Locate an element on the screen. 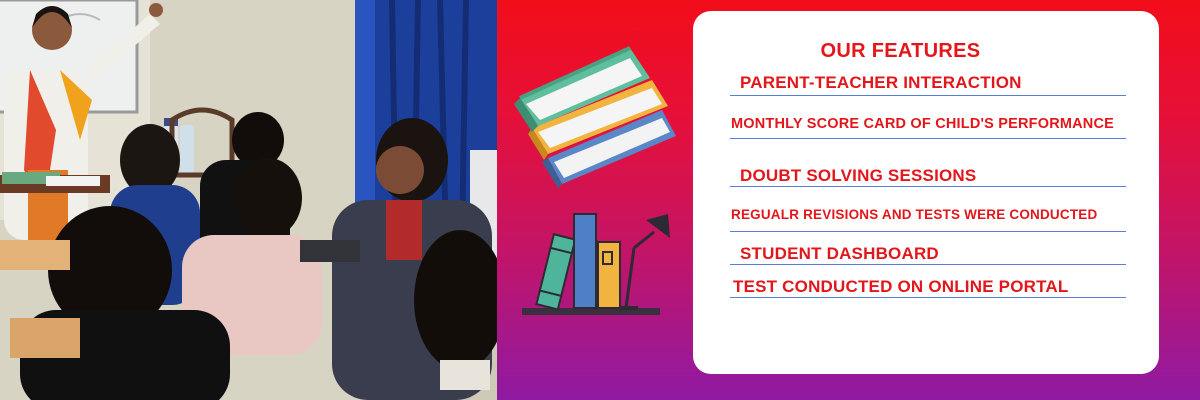 This screenshot has height=400, width=1200. features-title: OUR FEATURES is located at coordinates (900, 51).